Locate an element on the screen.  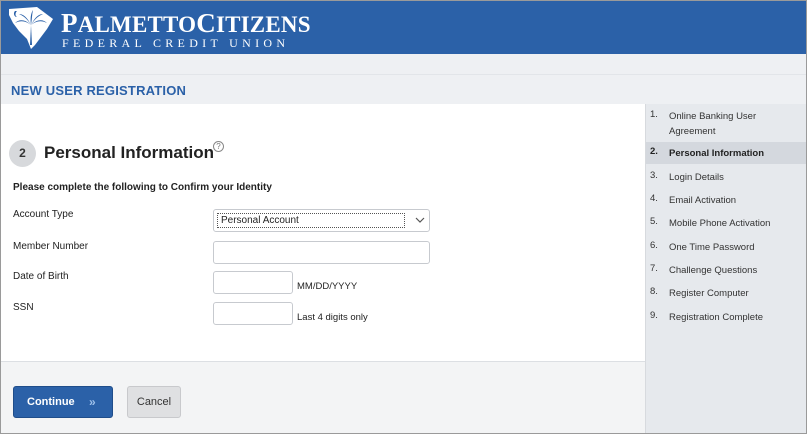
step-label: Register Computer is located at coordinates (709, 293).